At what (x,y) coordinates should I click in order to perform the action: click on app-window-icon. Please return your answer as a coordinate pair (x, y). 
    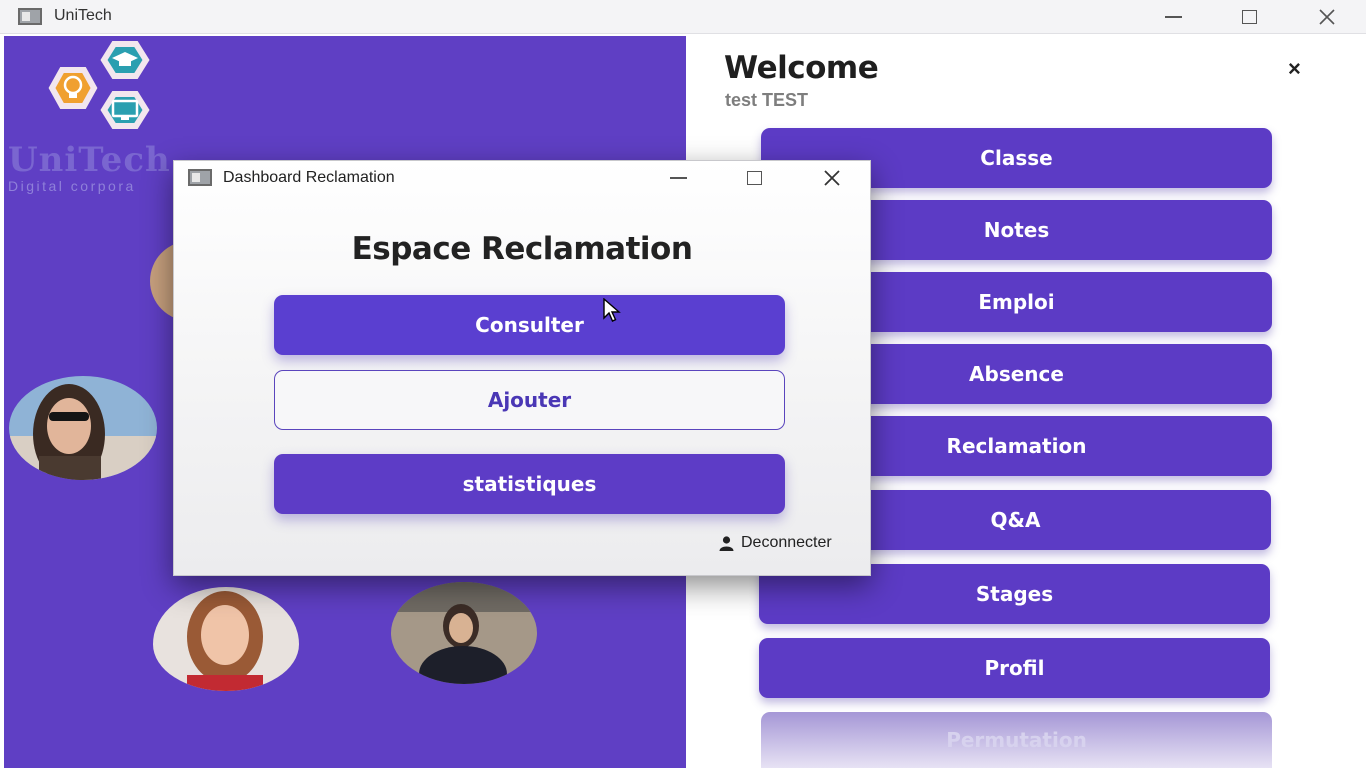
    Looking at the image, I should click on (30, 16).